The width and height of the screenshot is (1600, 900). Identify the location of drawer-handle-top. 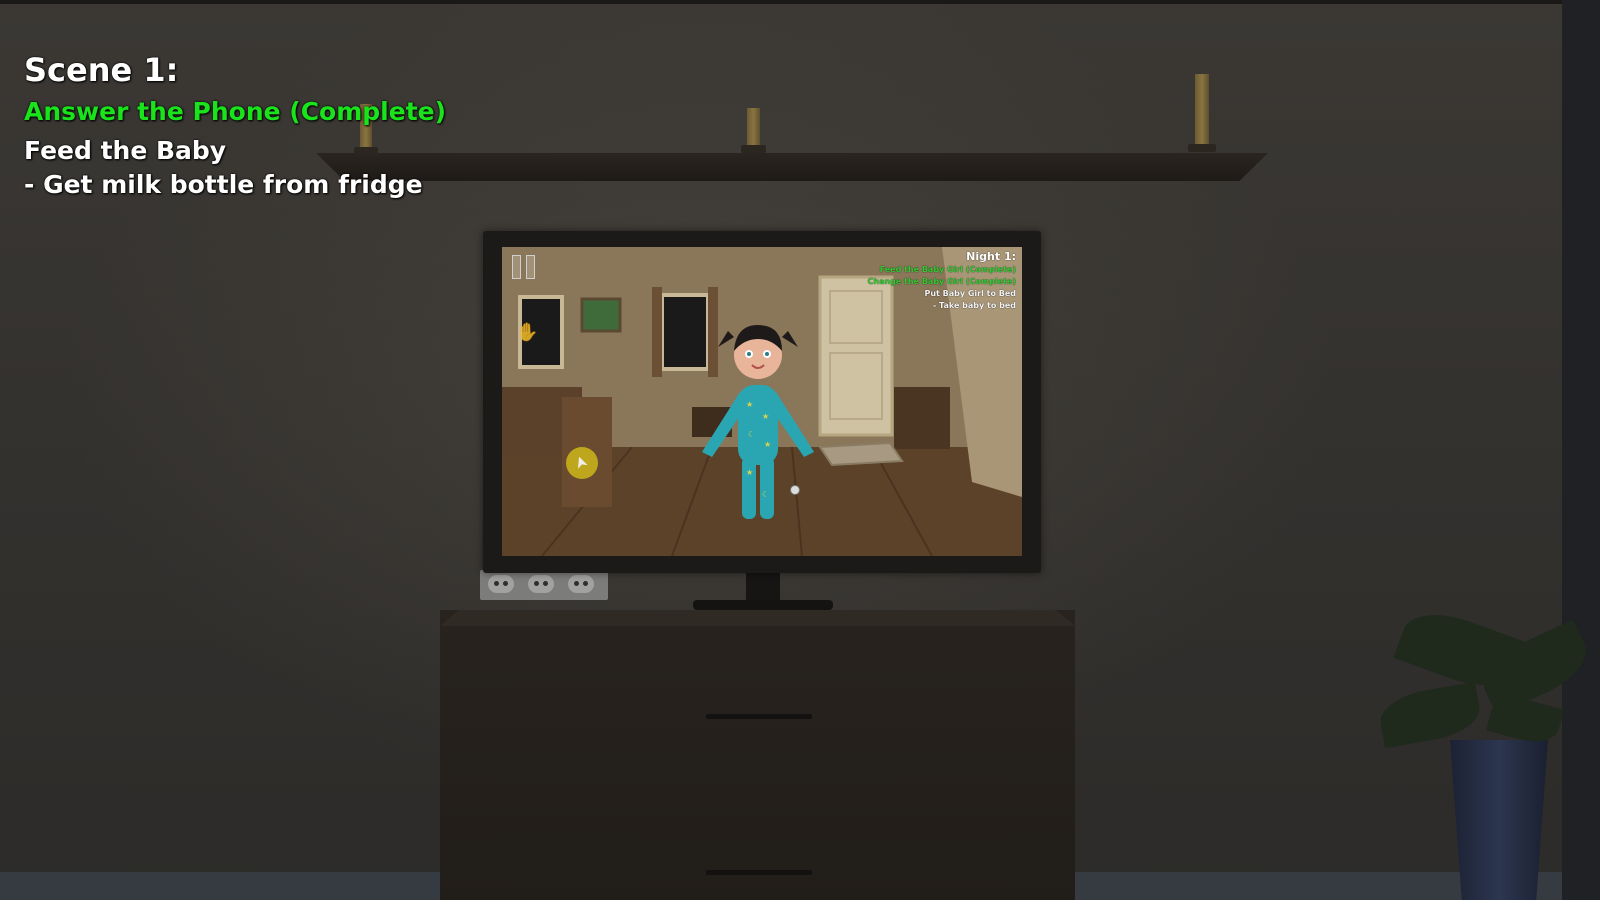
(759, 716).